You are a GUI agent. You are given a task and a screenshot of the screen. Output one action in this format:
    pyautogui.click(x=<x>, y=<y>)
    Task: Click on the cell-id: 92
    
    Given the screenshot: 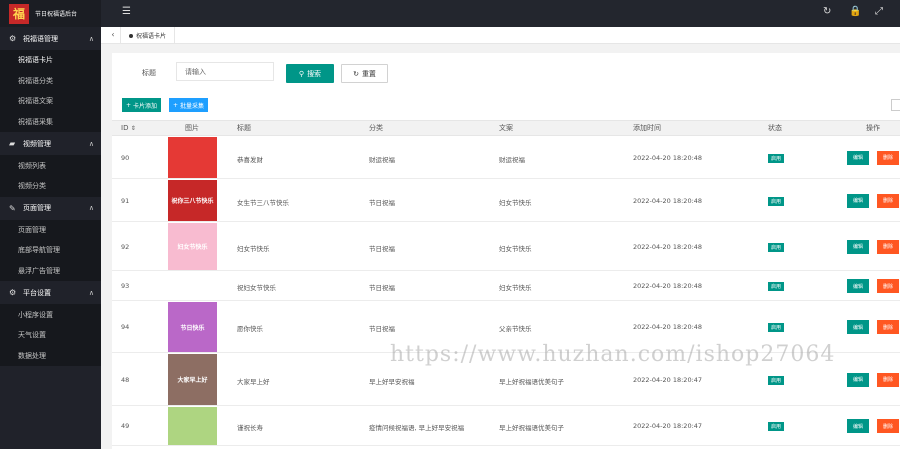 What is the action you would take?
    pyautogui.click(x=125, y=247)
    